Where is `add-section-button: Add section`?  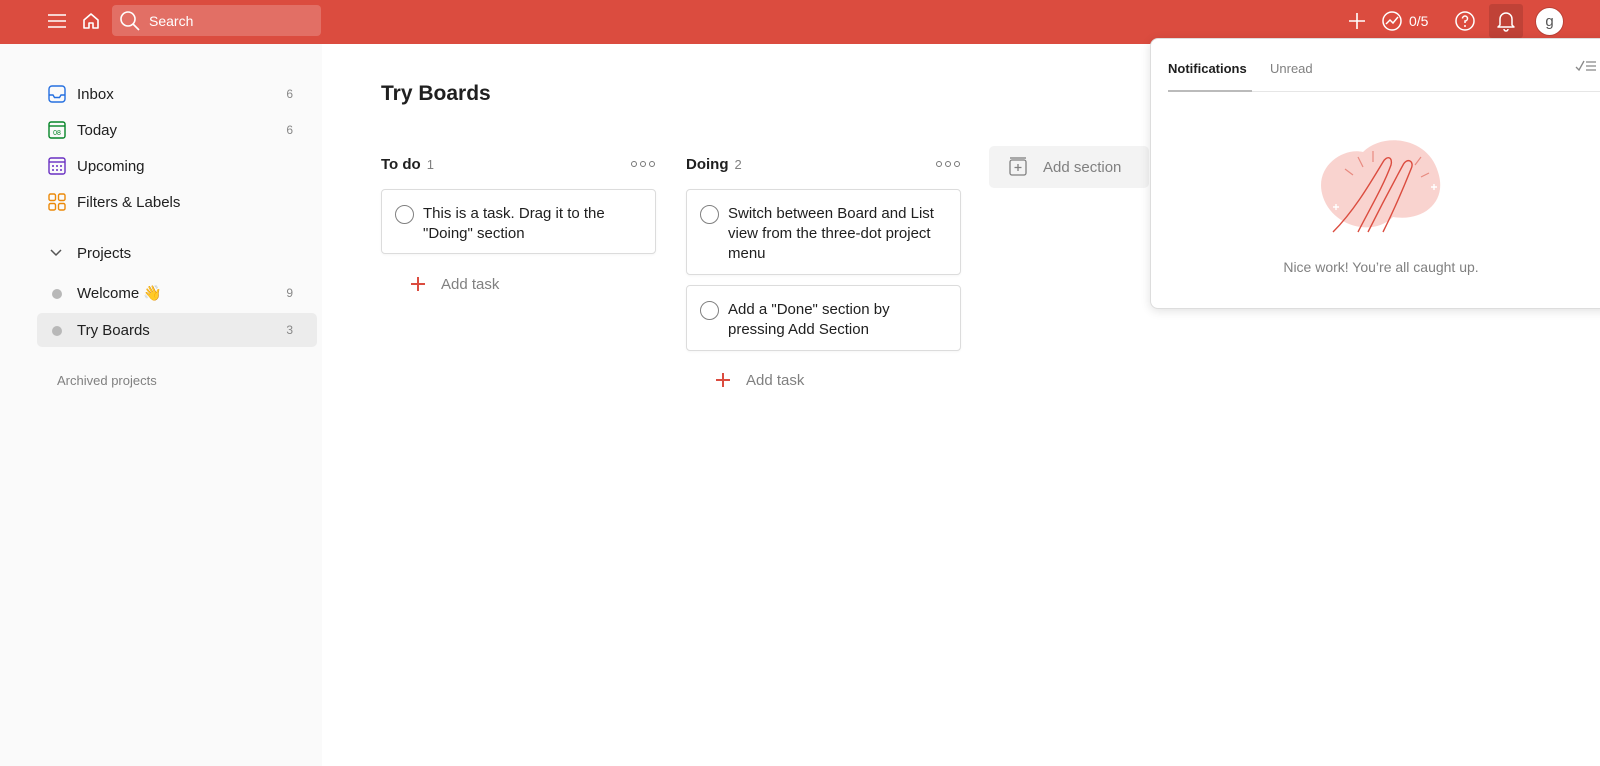
add-section-button: Add section is located at coordinates (1069, 167).